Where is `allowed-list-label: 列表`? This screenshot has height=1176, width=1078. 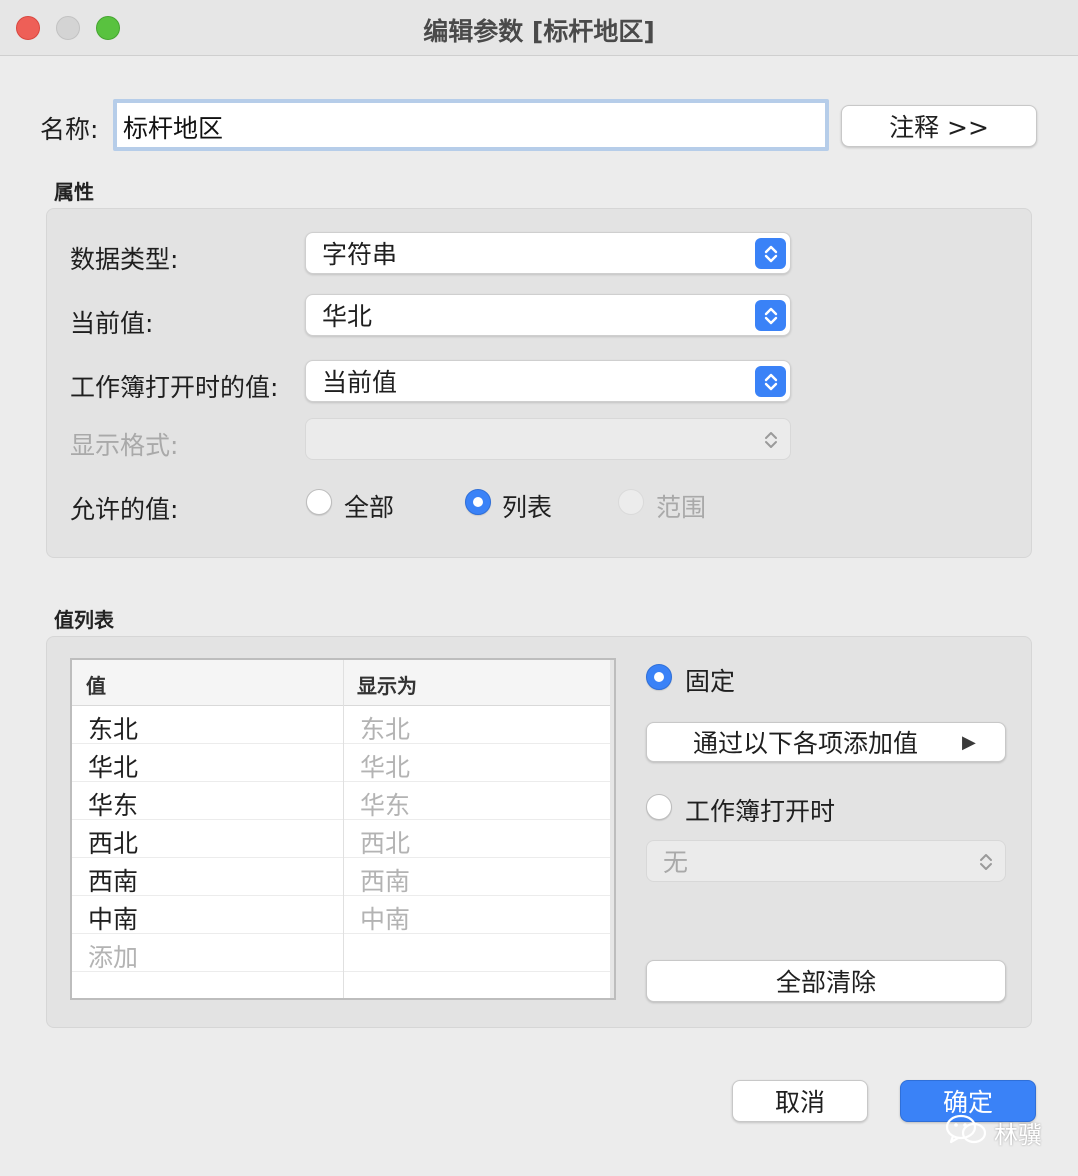 allowed-list-label: 列表 is located at coordinates (527, 506).